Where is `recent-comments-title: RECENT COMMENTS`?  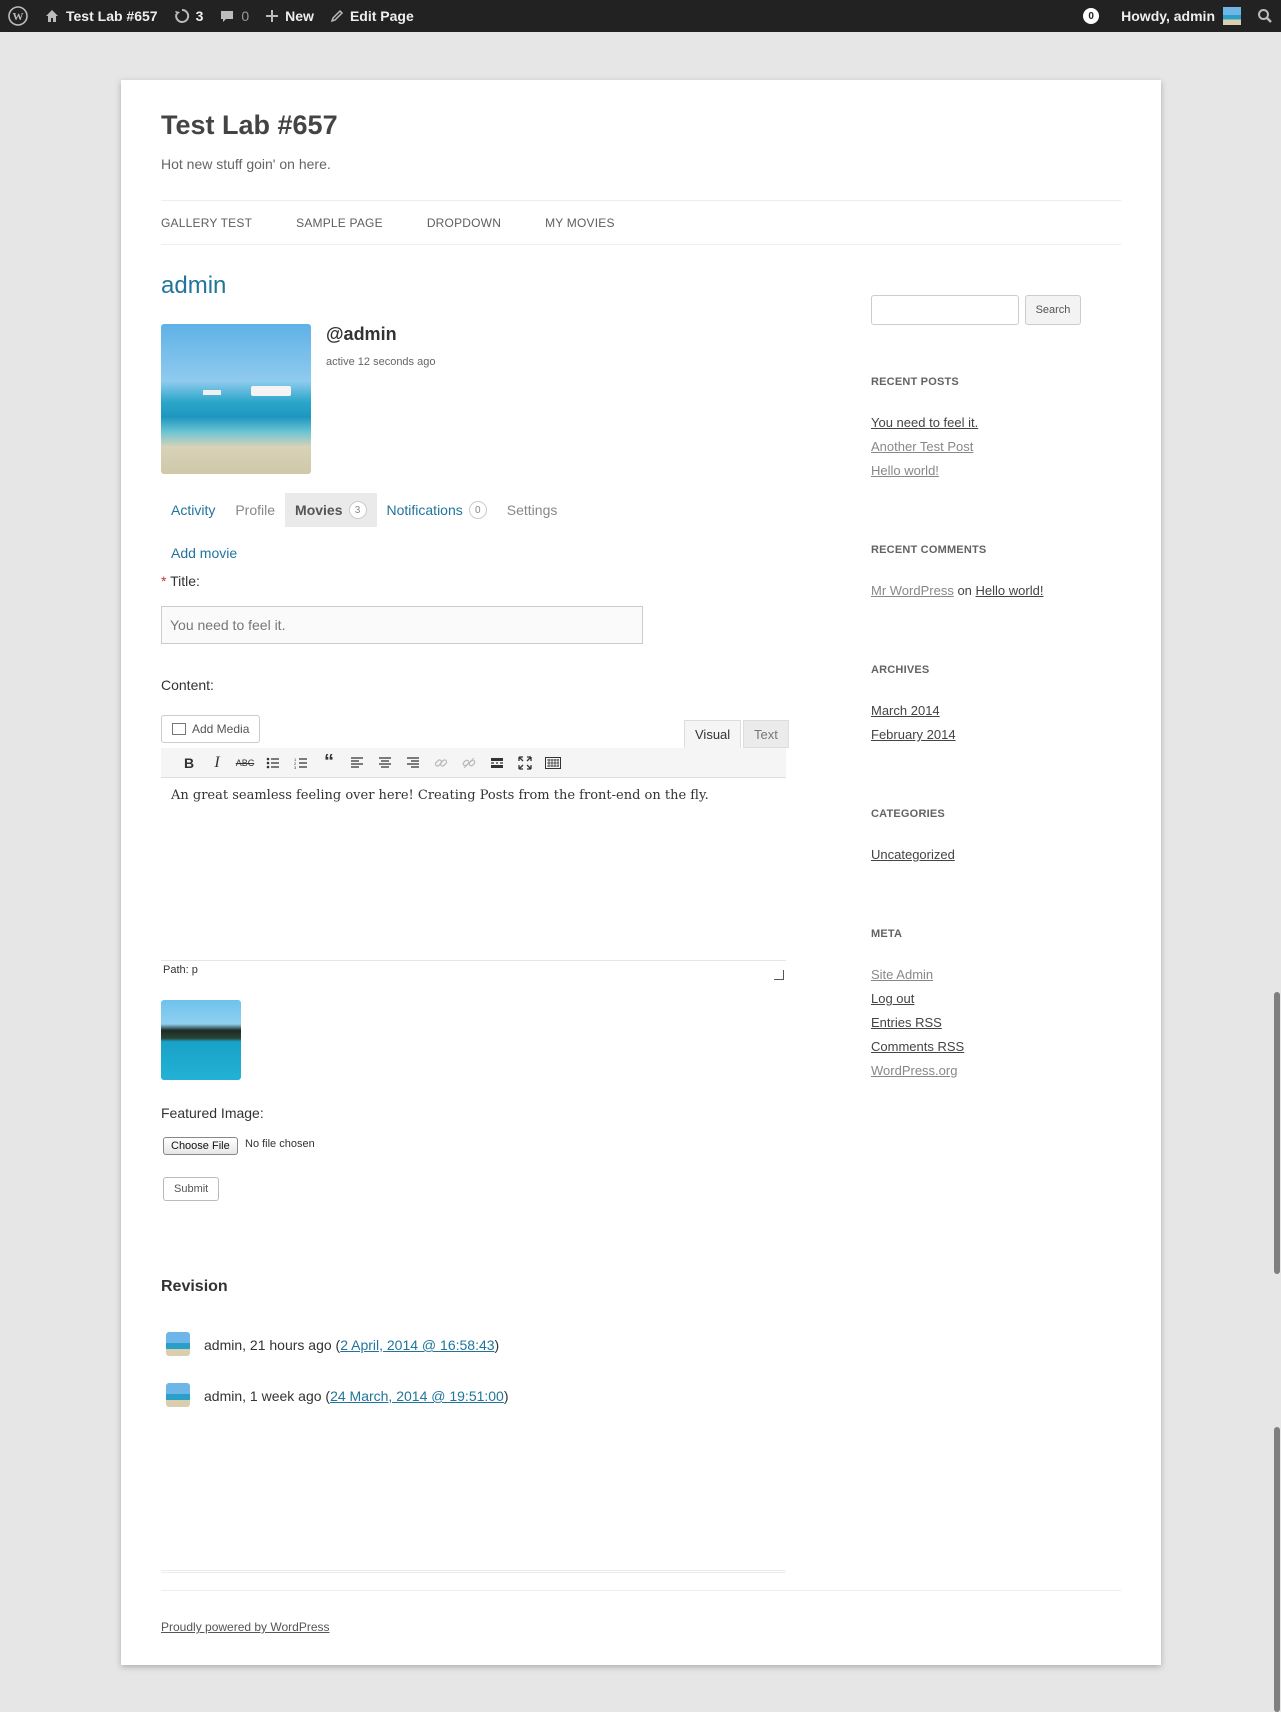
recent-comments-title: RECENT COMMENTS is located at coordinates (929, 550).